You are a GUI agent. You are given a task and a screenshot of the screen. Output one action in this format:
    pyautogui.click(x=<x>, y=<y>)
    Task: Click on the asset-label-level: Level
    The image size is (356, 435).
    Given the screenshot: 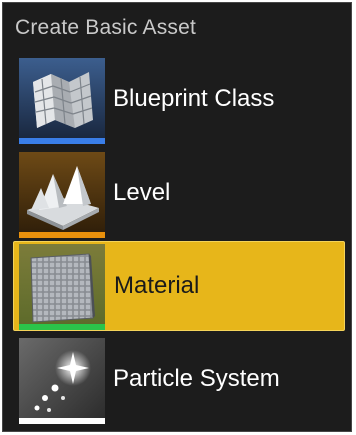 What is the action you would take?
    pyautogui.click(x=142, y=192)
    